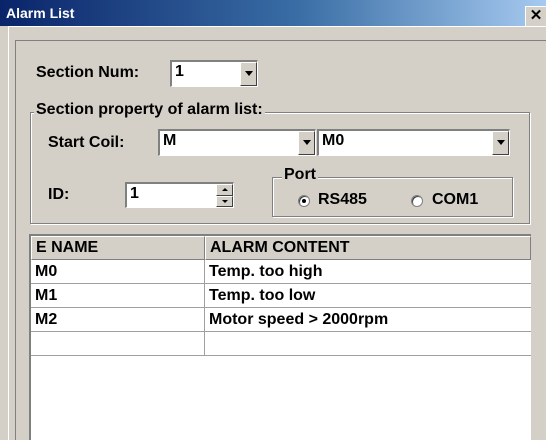  Describe the element at coordinates (149, 110) in the screenshot. I see `section-property-title: Section property of alarm list:` at that location.